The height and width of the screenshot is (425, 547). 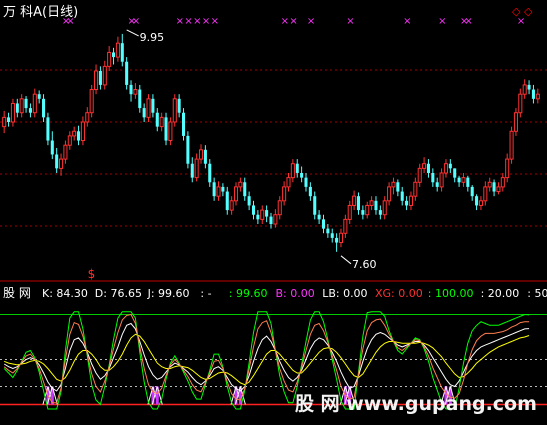 I want to click on indicator-value: : -, so click(x=205, y=293).